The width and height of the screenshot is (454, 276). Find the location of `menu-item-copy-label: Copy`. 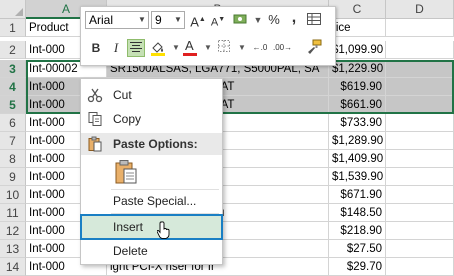

menu-item-copy-label: Copy is located at coordinates (127, 119).